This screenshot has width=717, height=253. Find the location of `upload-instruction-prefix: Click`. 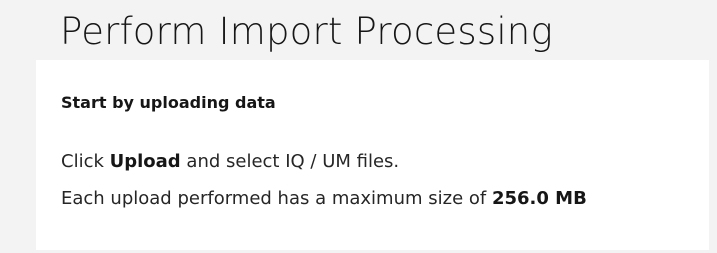

upload-instruction-prefix: Click is located at coordinates (85, 161).